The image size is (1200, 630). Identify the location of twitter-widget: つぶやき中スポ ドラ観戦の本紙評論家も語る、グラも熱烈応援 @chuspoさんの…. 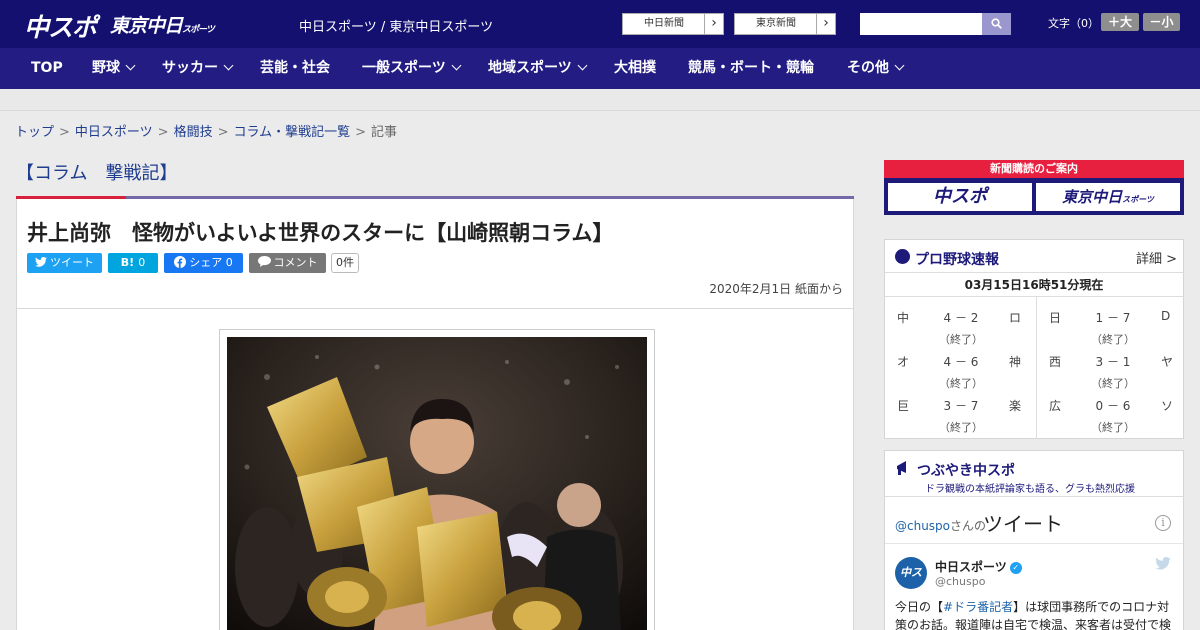
(1034, 540).